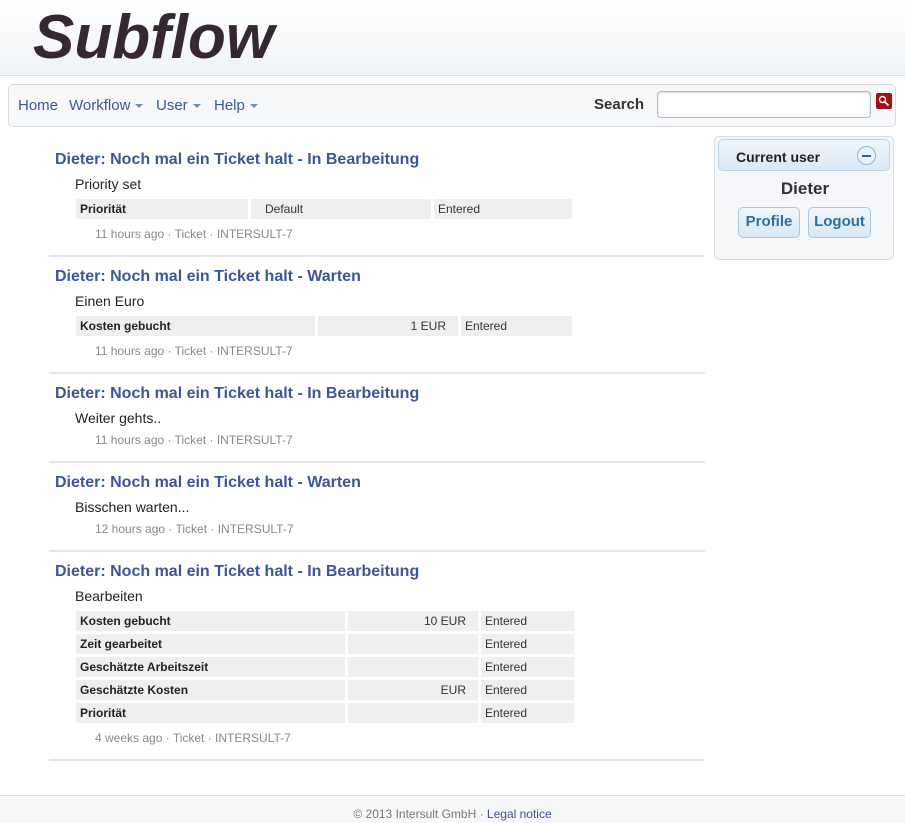  Describe the element at coordinates (413, 621) in the screenshot. I see `field-value: 10 EUR` at that location.